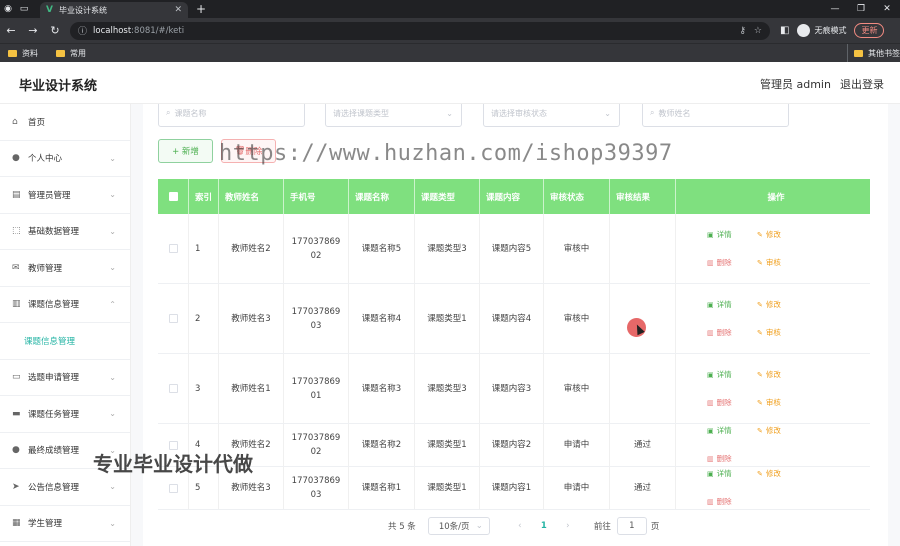 Image resolution: width=900 pixels, height=546 pixels. Describe the element at coordinates (512, 196) in the screenshot. I see `header-content: 课题内容` at that location.